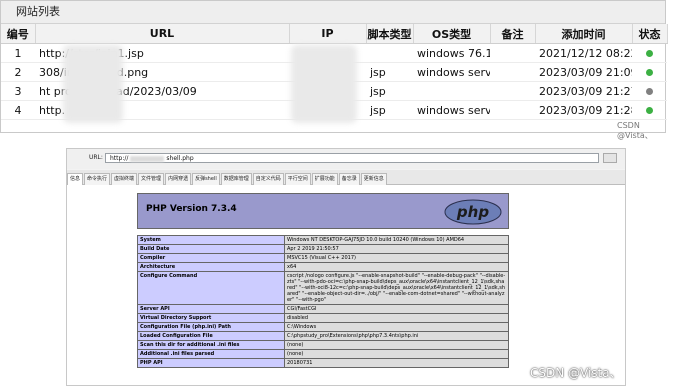 The image size is (680, 386). Describe the element at coordinates (396, 258) in the screenshot. I see `info-value: MSVC15 (Visual C++ 2017)` at that location.